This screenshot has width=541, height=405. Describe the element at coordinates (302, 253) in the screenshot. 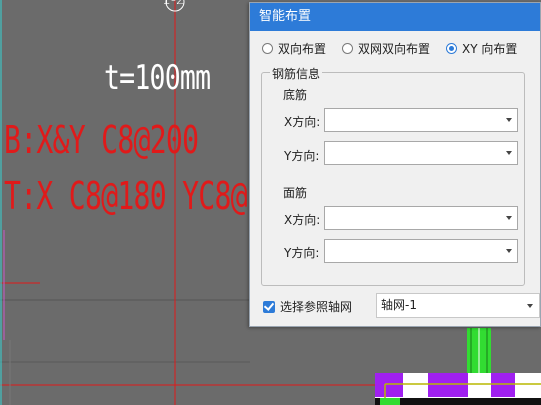

I see `top-y-label: Y方向:` at that location.